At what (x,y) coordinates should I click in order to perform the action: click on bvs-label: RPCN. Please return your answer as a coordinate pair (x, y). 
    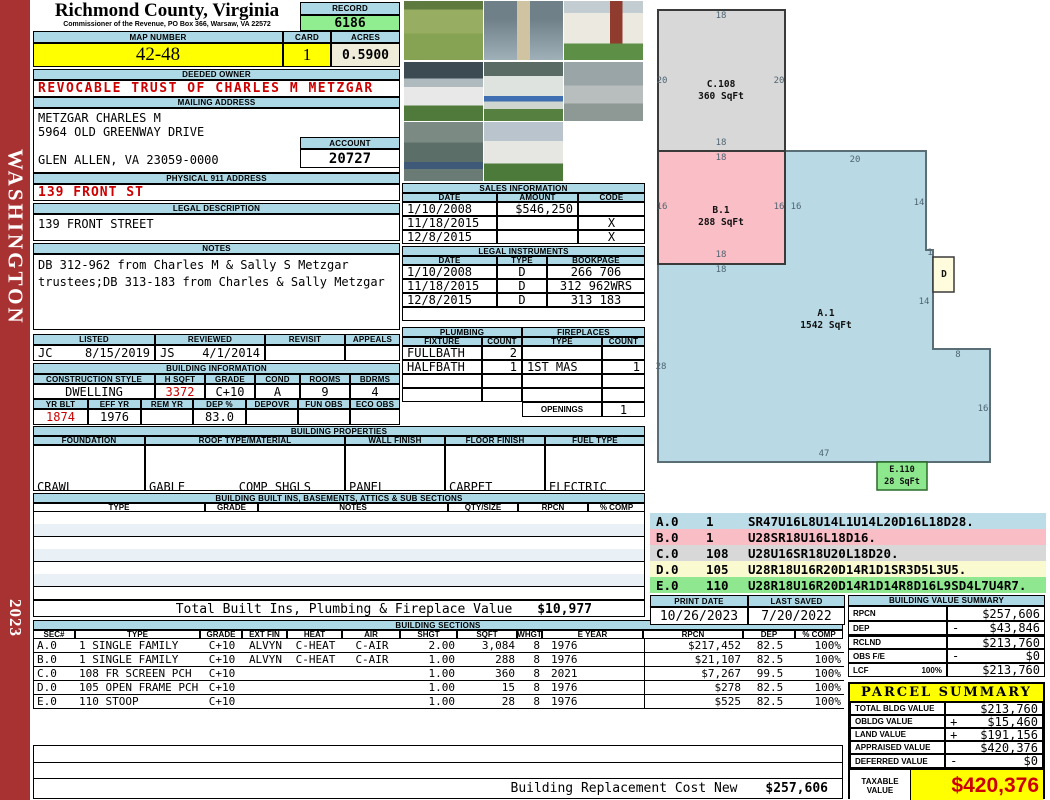
    Looking at the image, I should click on (897, 613).